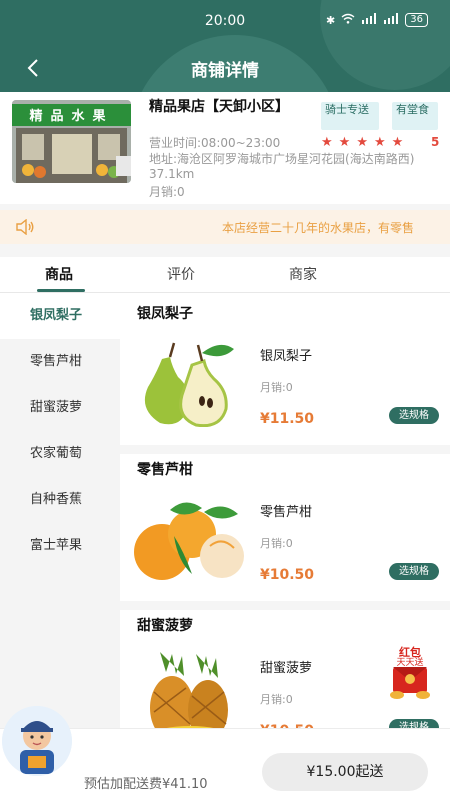 Image resolution: width=450 pixels, height=800 pixels. I want to click on product-image-pineapple, so click(189, 692).